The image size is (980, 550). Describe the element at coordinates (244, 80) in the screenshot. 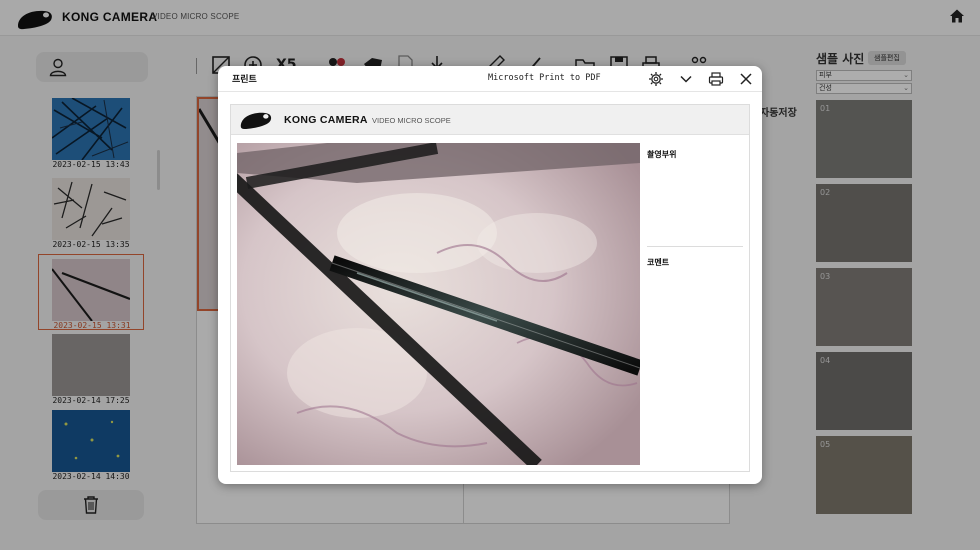

I see `print-dialog-title: 프린트` at that location.